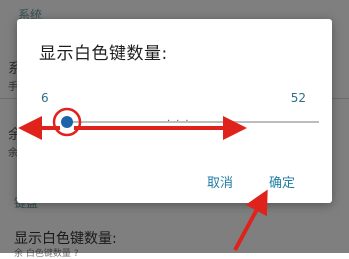  What do you see at coordinates (181, 121) in the screenshot?
I see `slider-tick-marks: ···` at bounding box center [181, 121].